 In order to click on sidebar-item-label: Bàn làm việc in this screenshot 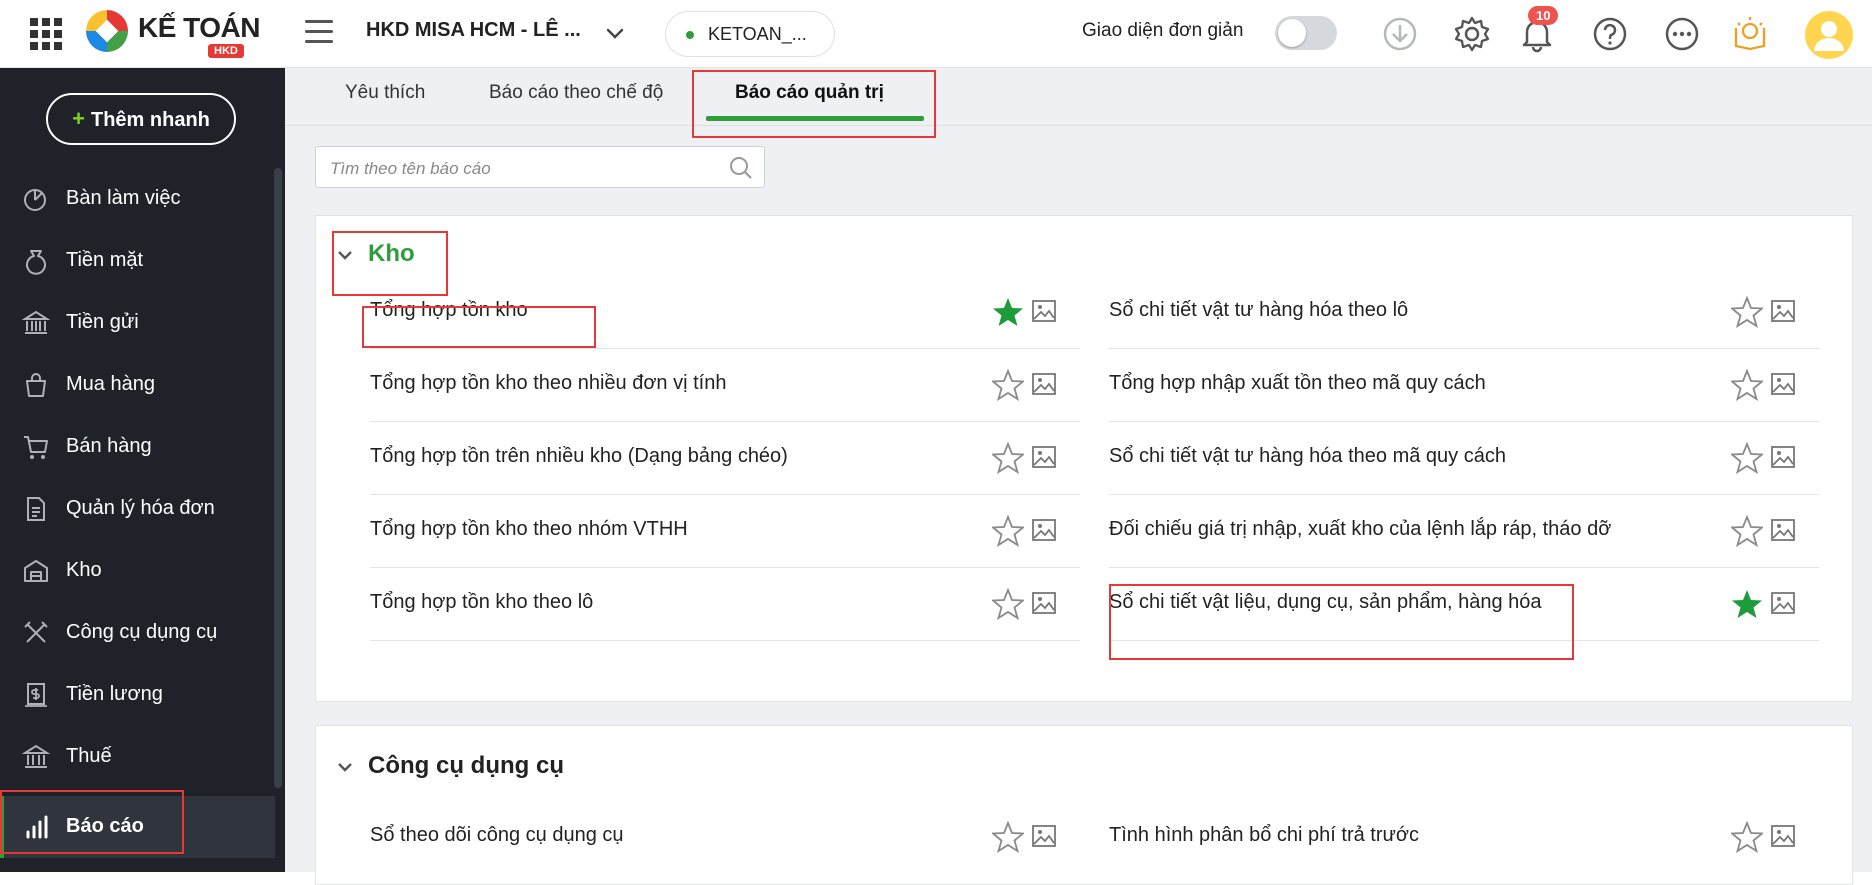, I will do `click(123, 198)`.